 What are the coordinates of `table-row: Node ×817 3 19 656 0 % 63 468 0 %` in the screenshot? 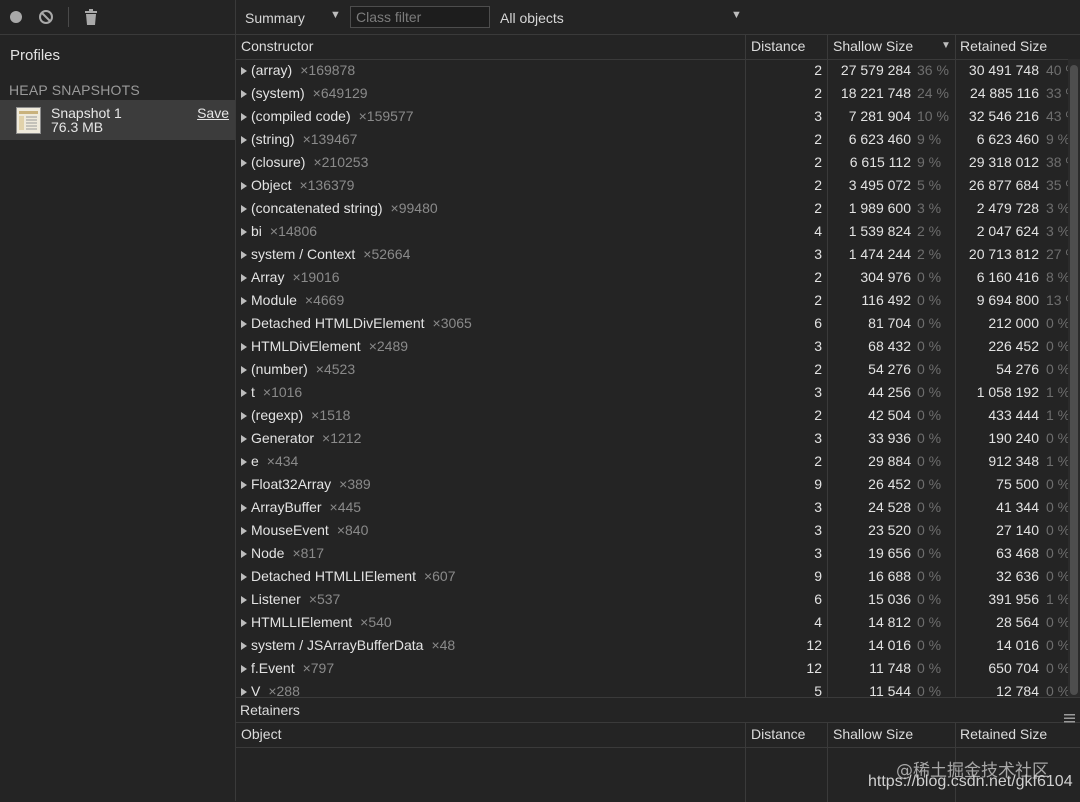 It's located at (653, 553).